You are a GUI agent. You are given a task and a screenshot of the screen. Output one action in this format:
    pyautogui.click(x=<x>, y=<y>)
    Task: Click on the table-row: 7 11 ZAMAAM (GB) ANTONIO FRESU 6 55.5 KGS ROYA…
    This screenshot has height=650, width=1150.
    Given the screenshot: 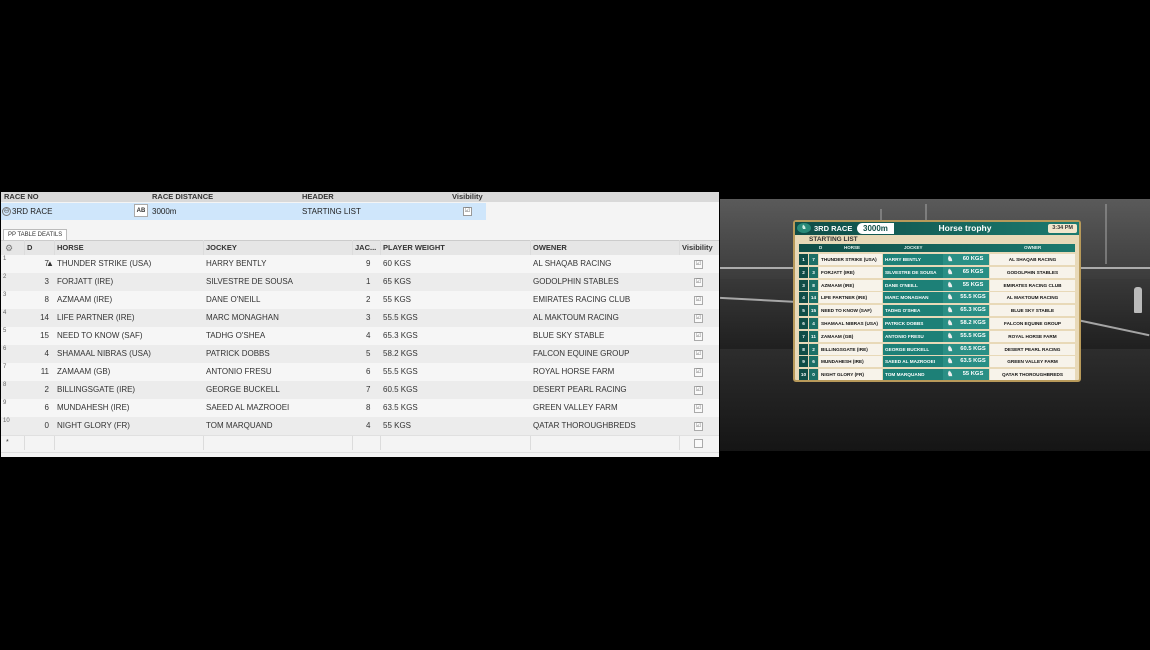 What is the action you would take?
    pyautogui.click(x=360, y=372)
    